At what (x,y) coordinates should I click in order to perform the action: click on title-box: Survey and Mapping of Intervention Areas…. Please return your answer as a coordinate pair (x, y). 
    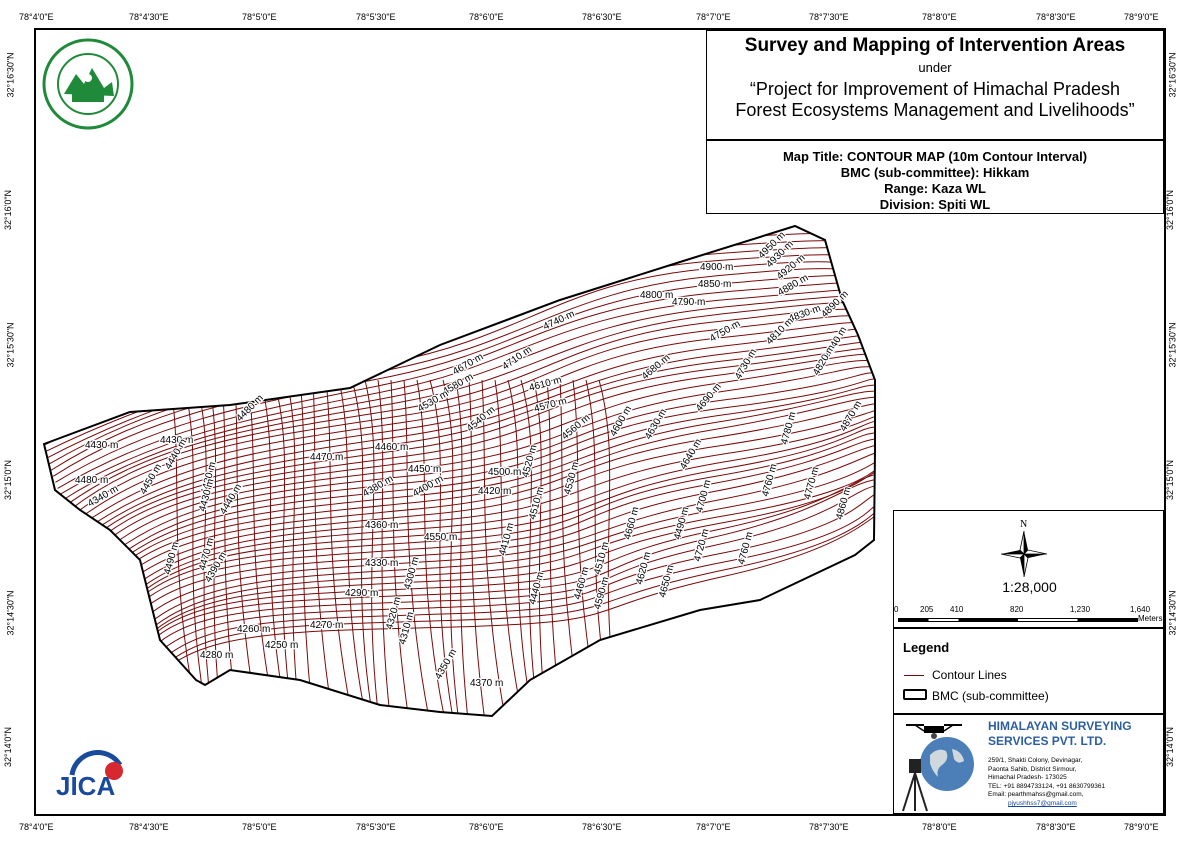
    Looking at the image, I should click on (935, 85).